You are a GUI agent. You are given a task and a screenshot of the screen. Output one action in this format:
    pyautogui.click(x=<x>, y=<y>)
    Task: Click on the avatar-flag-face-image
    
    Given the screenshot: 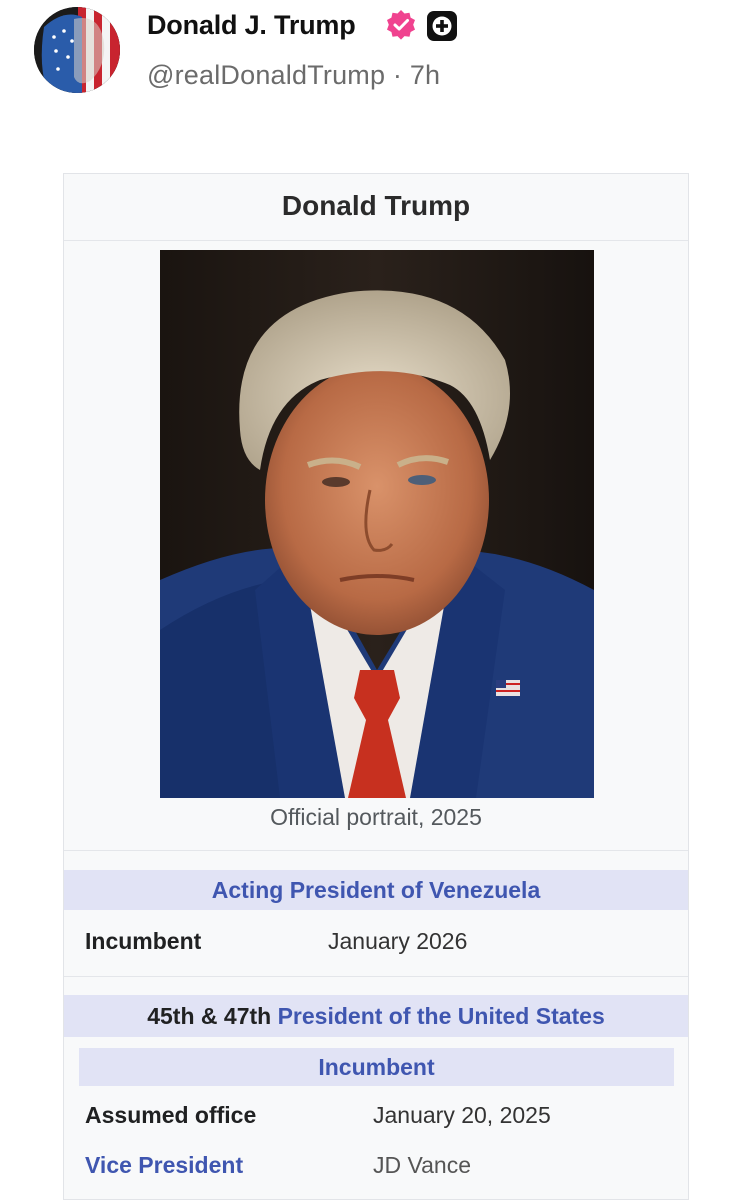 What is the action you would take?
    pyautogui.click(x=77, y=50)
    